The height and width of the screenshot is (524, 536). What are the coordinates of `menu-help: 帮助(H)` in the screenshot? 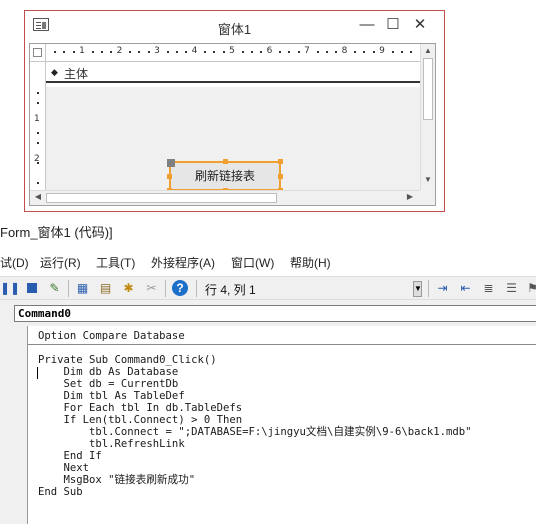 It's located at (310, 262).